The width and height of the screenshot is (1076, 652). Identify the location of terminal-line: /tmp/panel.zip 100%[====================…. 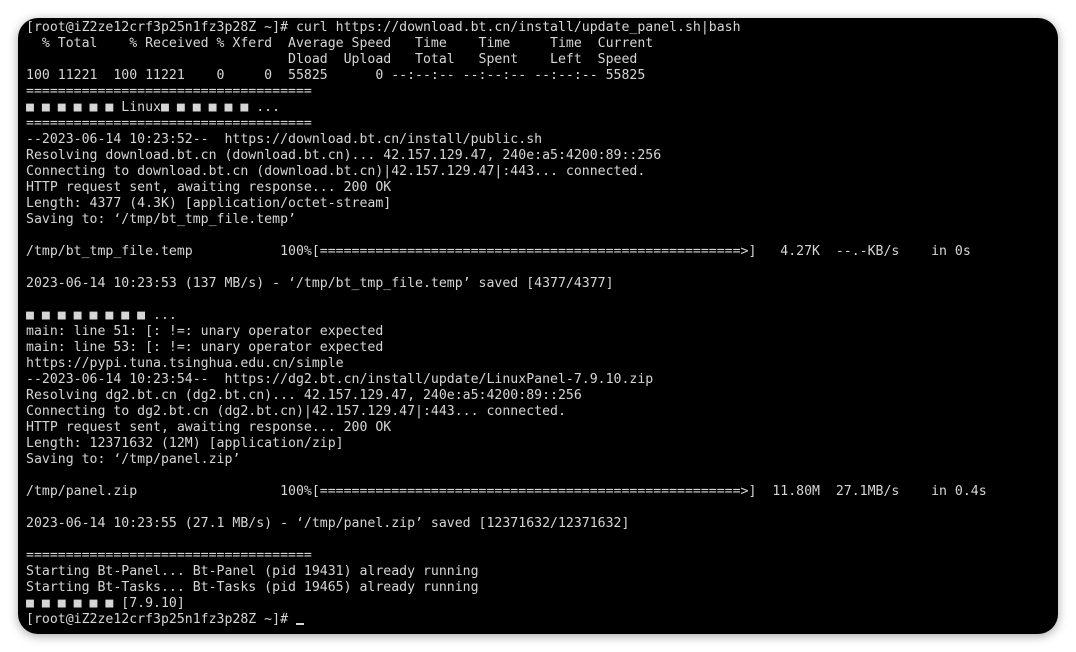
(506, 491).